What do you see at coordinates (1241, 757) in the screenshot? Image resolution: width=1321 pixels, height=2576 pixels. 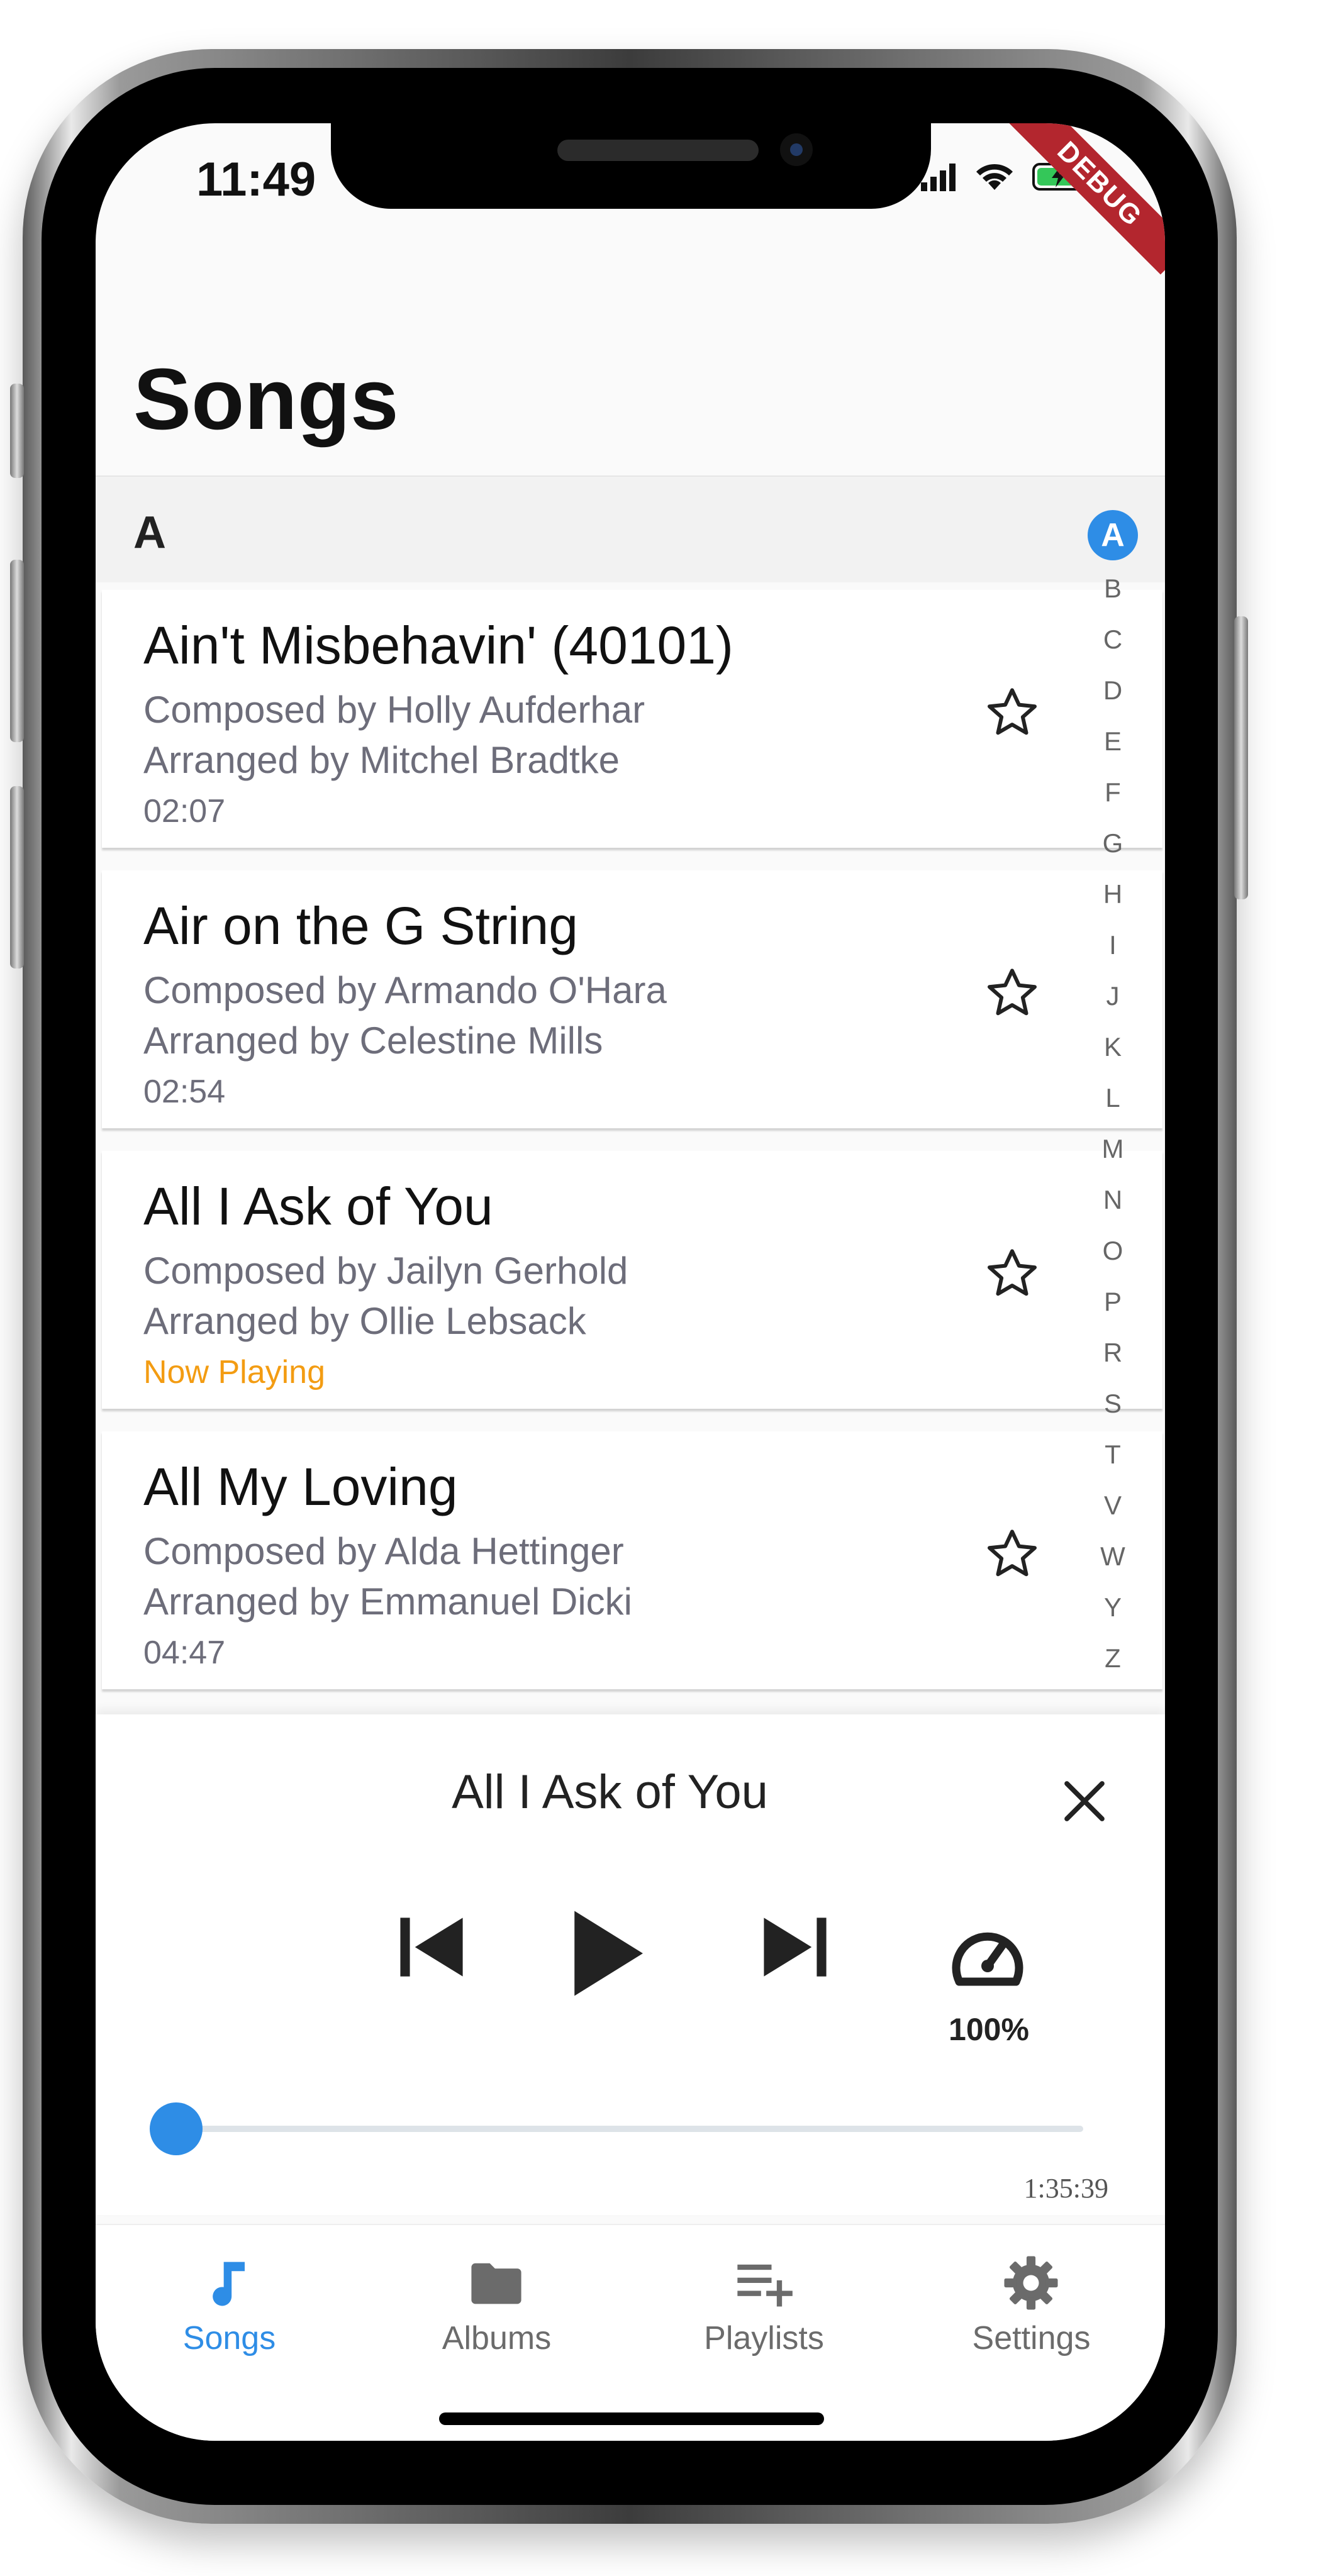 I see `side-button-power` at bounding box center [1241, 757].